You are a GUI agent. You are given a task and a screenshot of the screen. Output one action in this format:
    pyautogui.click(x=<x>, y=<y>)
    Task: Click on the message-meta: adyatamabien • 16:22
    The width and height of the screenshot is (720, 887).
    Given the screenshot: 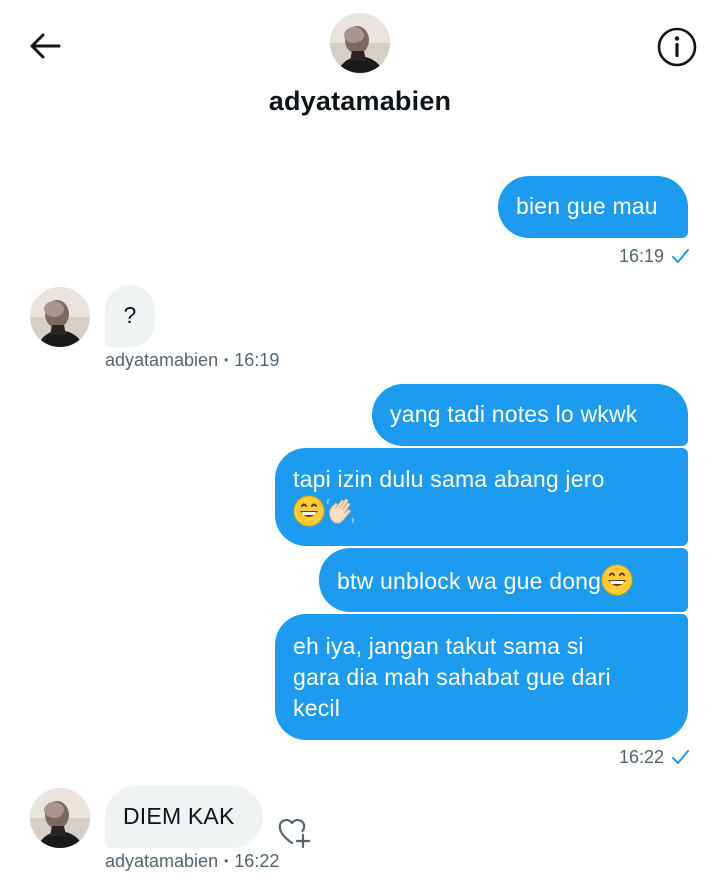 What is the action you would take?
    pyautogui.click(x=235, y=861)
    